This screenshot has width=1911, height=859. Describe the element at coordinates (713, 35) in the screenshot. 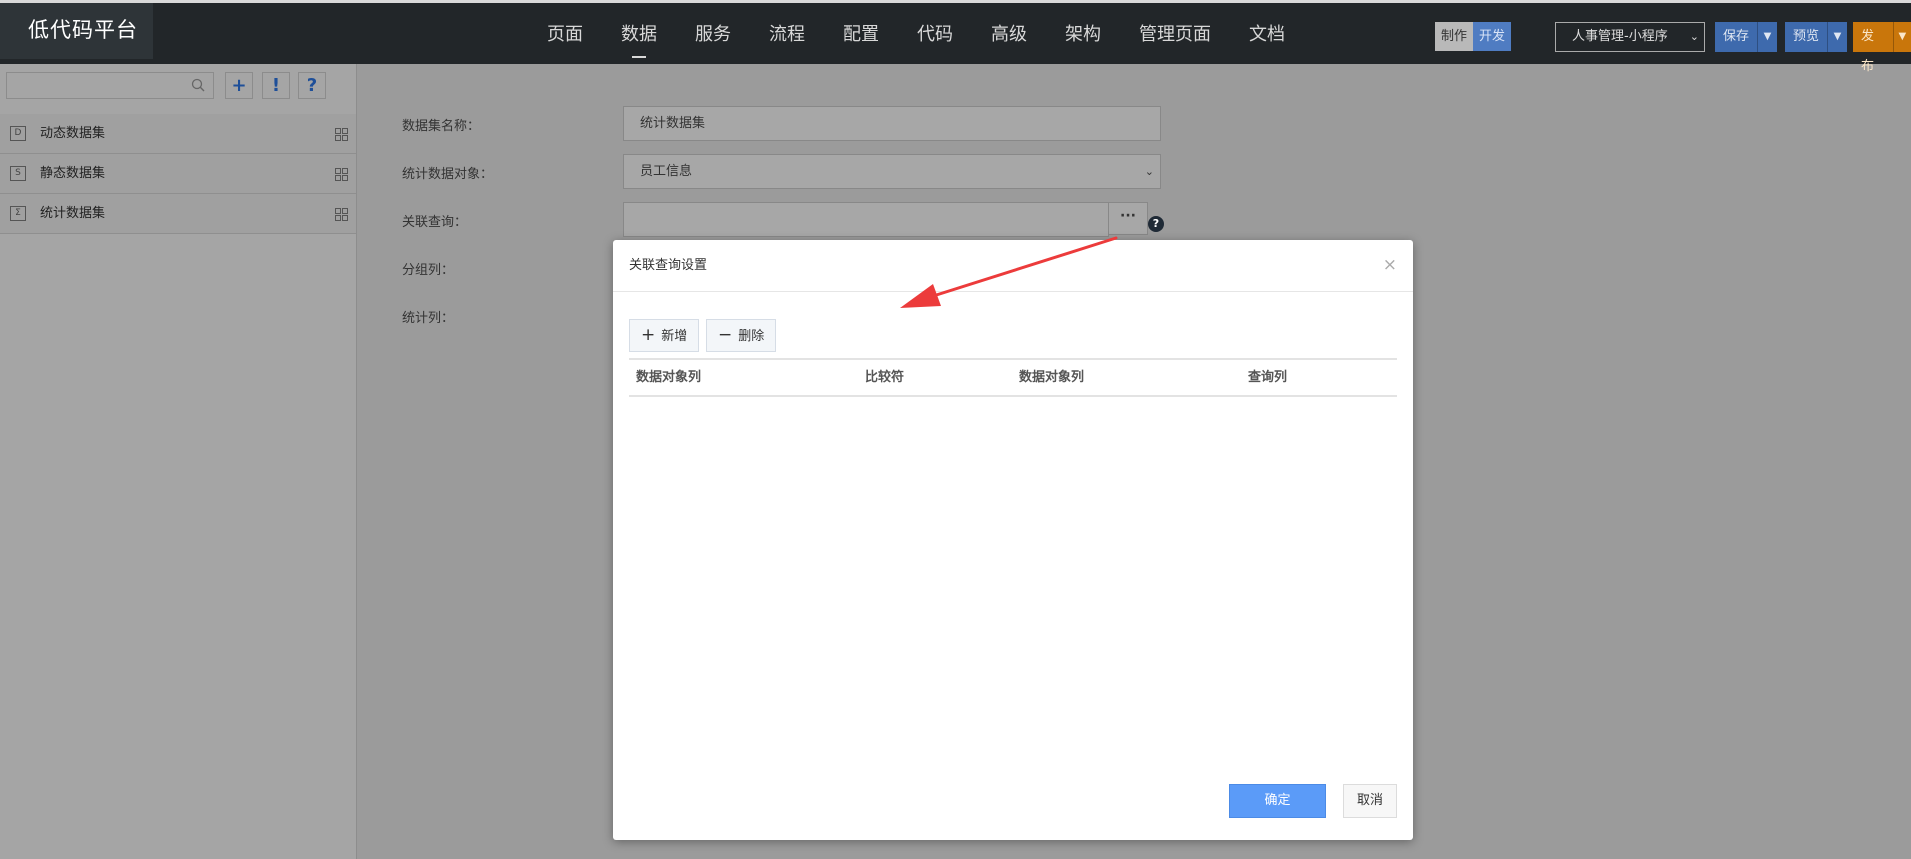

I see `nav-item-service: 服务` at that location.